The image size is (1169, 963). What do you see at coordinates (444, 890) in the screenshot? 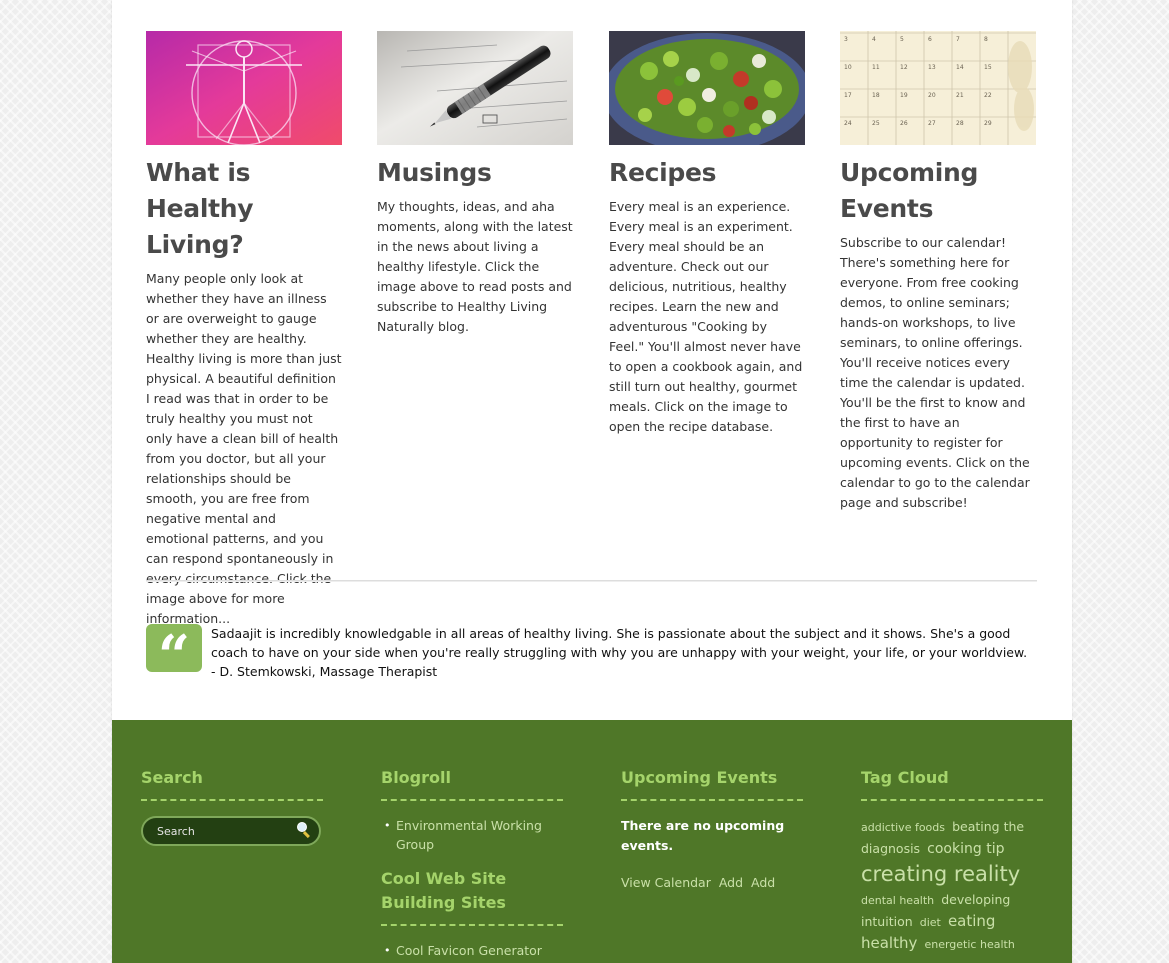
I see `widget-heading: Cool Web Site Building Sites` at bounding box center [444, 890].